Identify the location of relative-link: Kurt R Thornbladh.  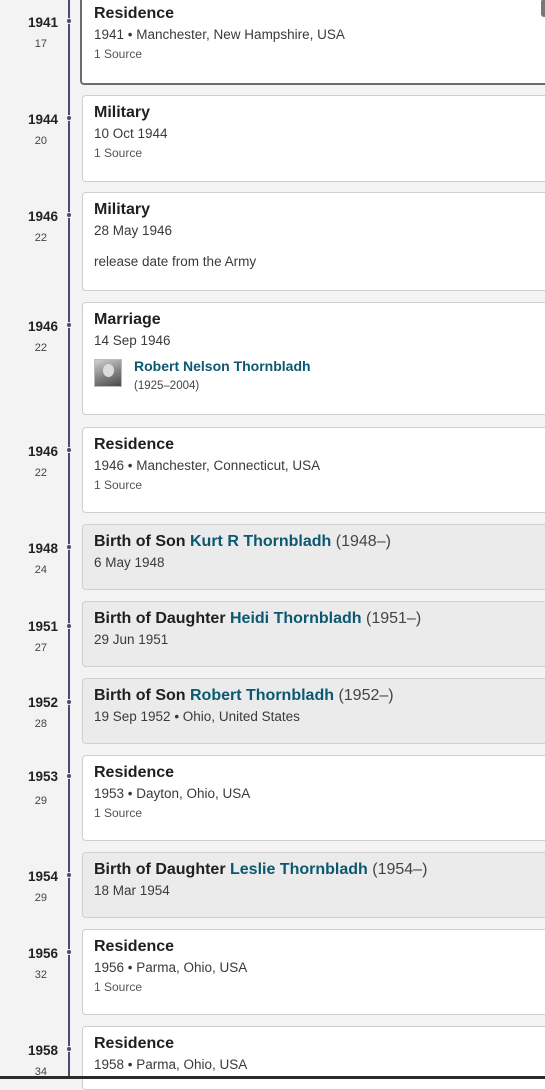
(260, 541).